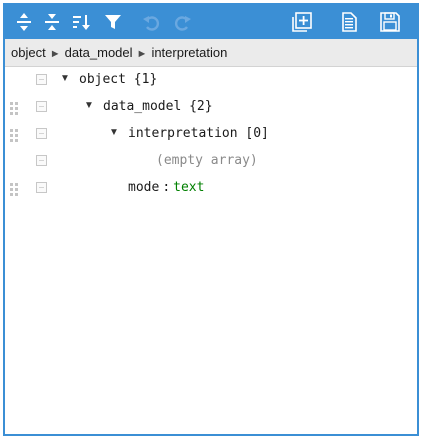 The height and width of the screenshot is (441, 425). Describe the element at coordinates (183, 133) in the screenshot. I see `field-name: interpretation` at that location.